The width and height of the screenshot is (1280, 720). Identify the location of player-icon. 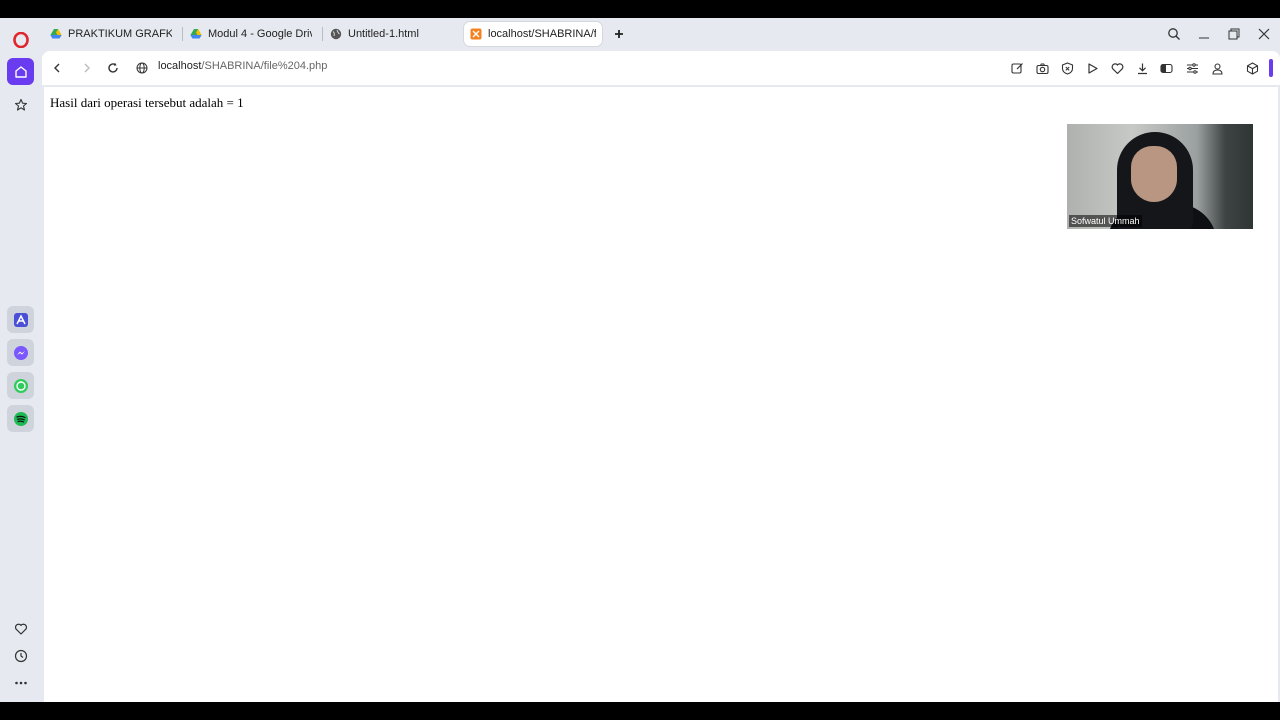
(1092, 68).